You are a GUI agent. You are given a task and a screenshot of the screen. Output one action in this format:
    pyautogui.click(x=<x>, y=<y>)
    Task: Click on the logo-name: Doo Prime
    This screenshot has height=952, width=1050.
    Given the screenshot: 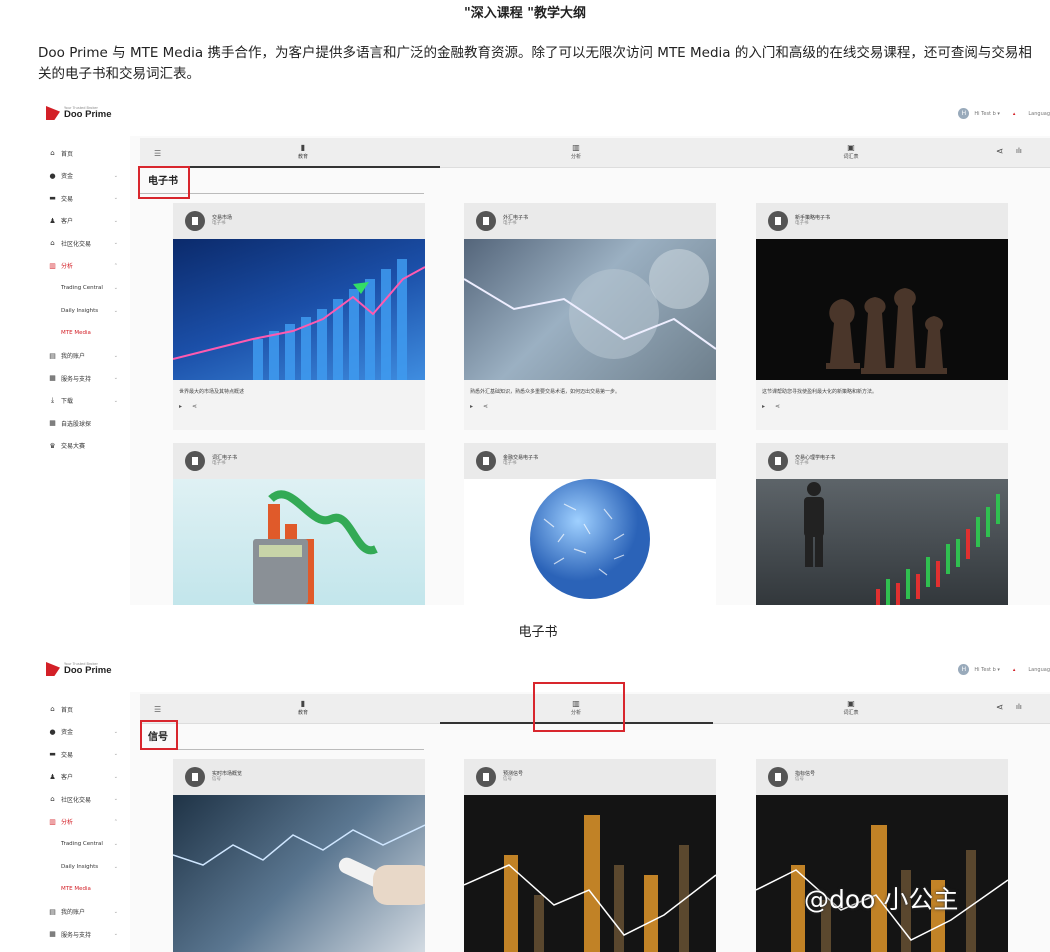 What is the action you would take?
    pyautogui.click(x=88, y=670)
    